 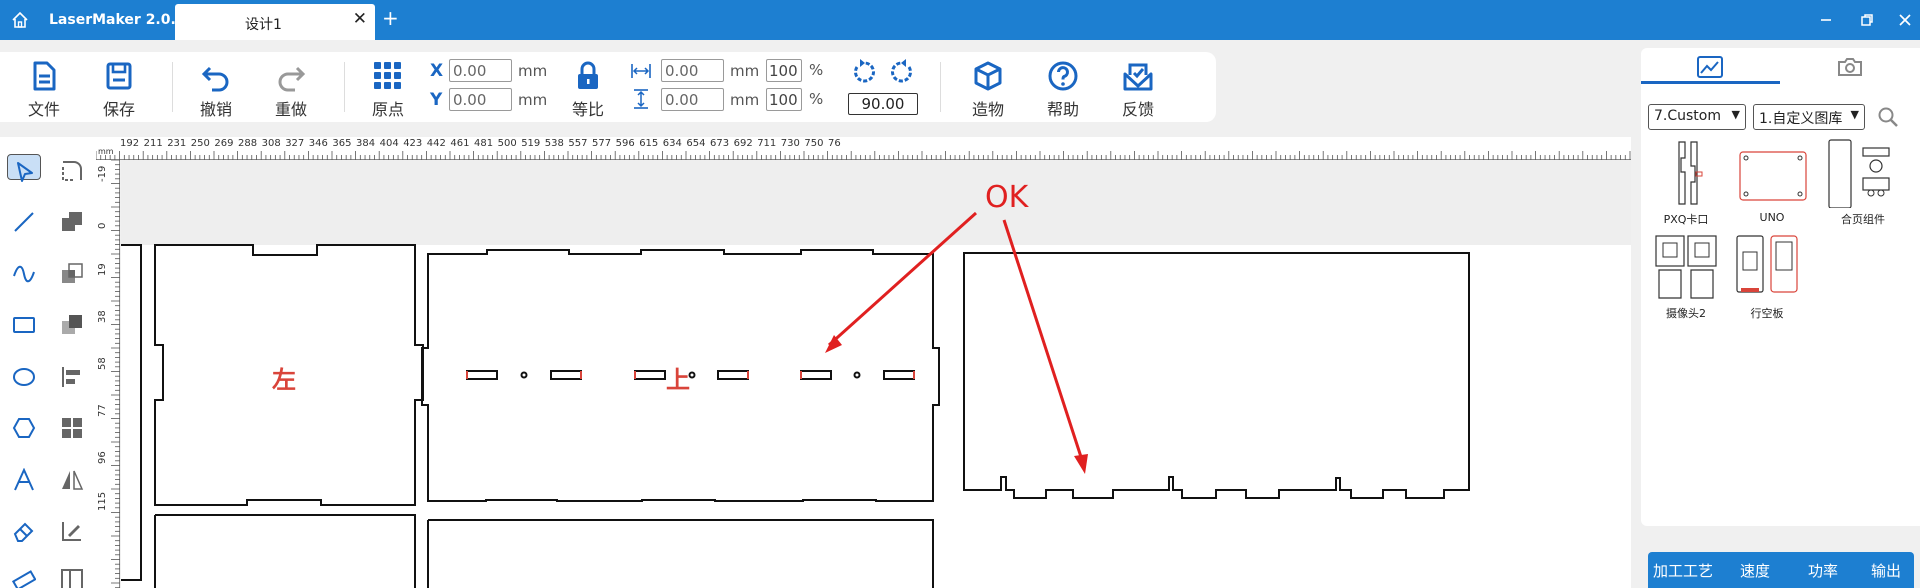 What do you see at coordinates (692, 70) in the screenshot?
I see `width-input` at bounding box center [692, 70].